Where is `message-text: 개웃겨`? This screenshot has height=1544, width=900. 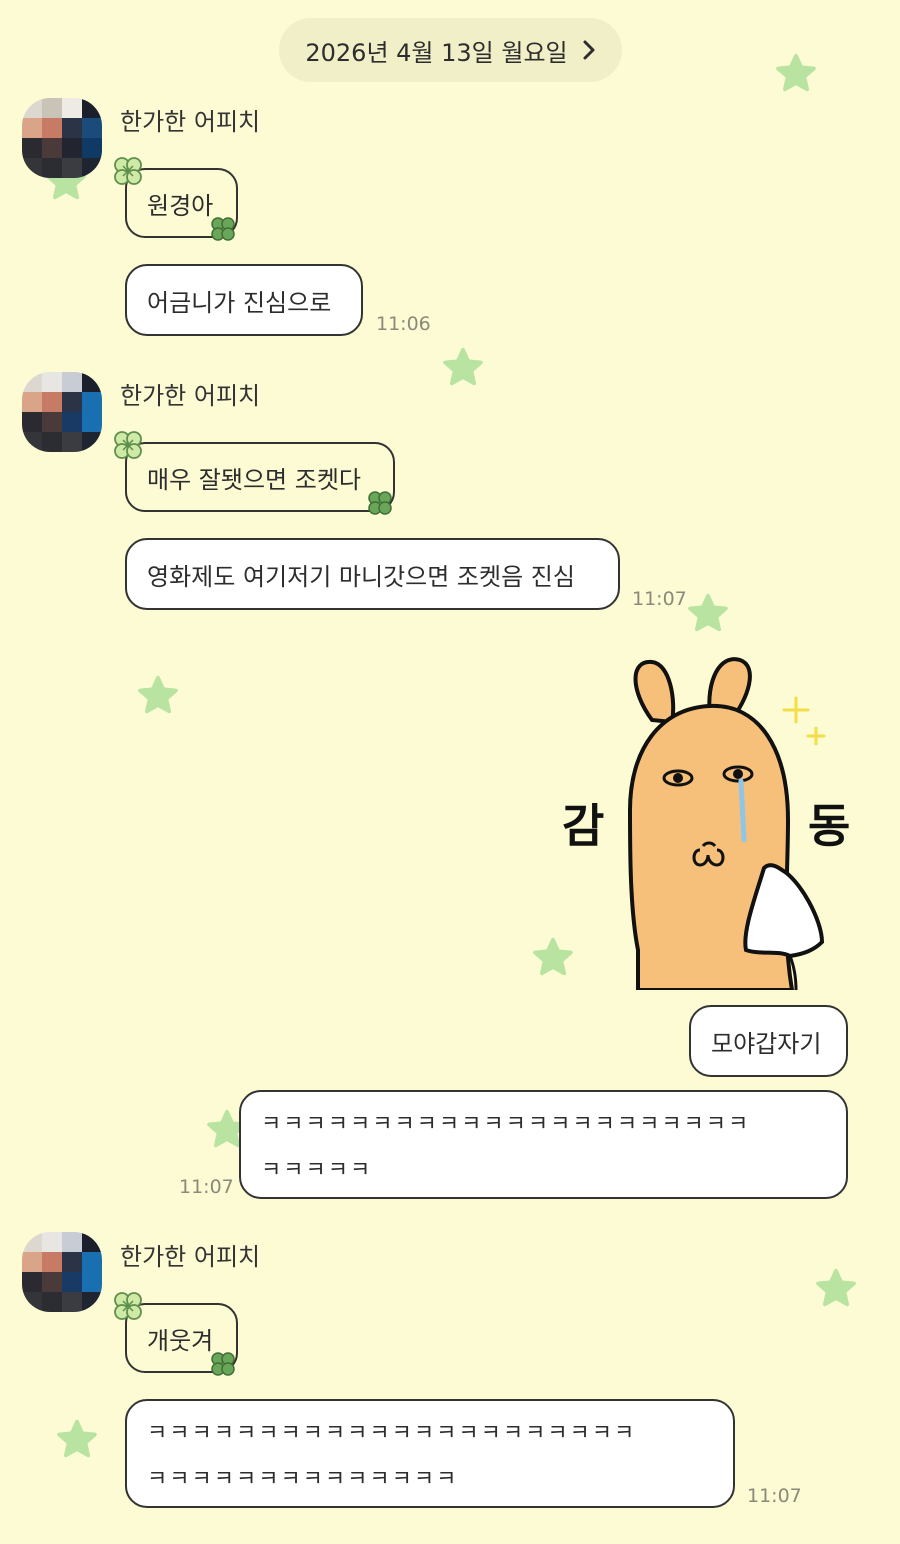 message-text: 개웃겨 is located at coordinates (180, 1340).